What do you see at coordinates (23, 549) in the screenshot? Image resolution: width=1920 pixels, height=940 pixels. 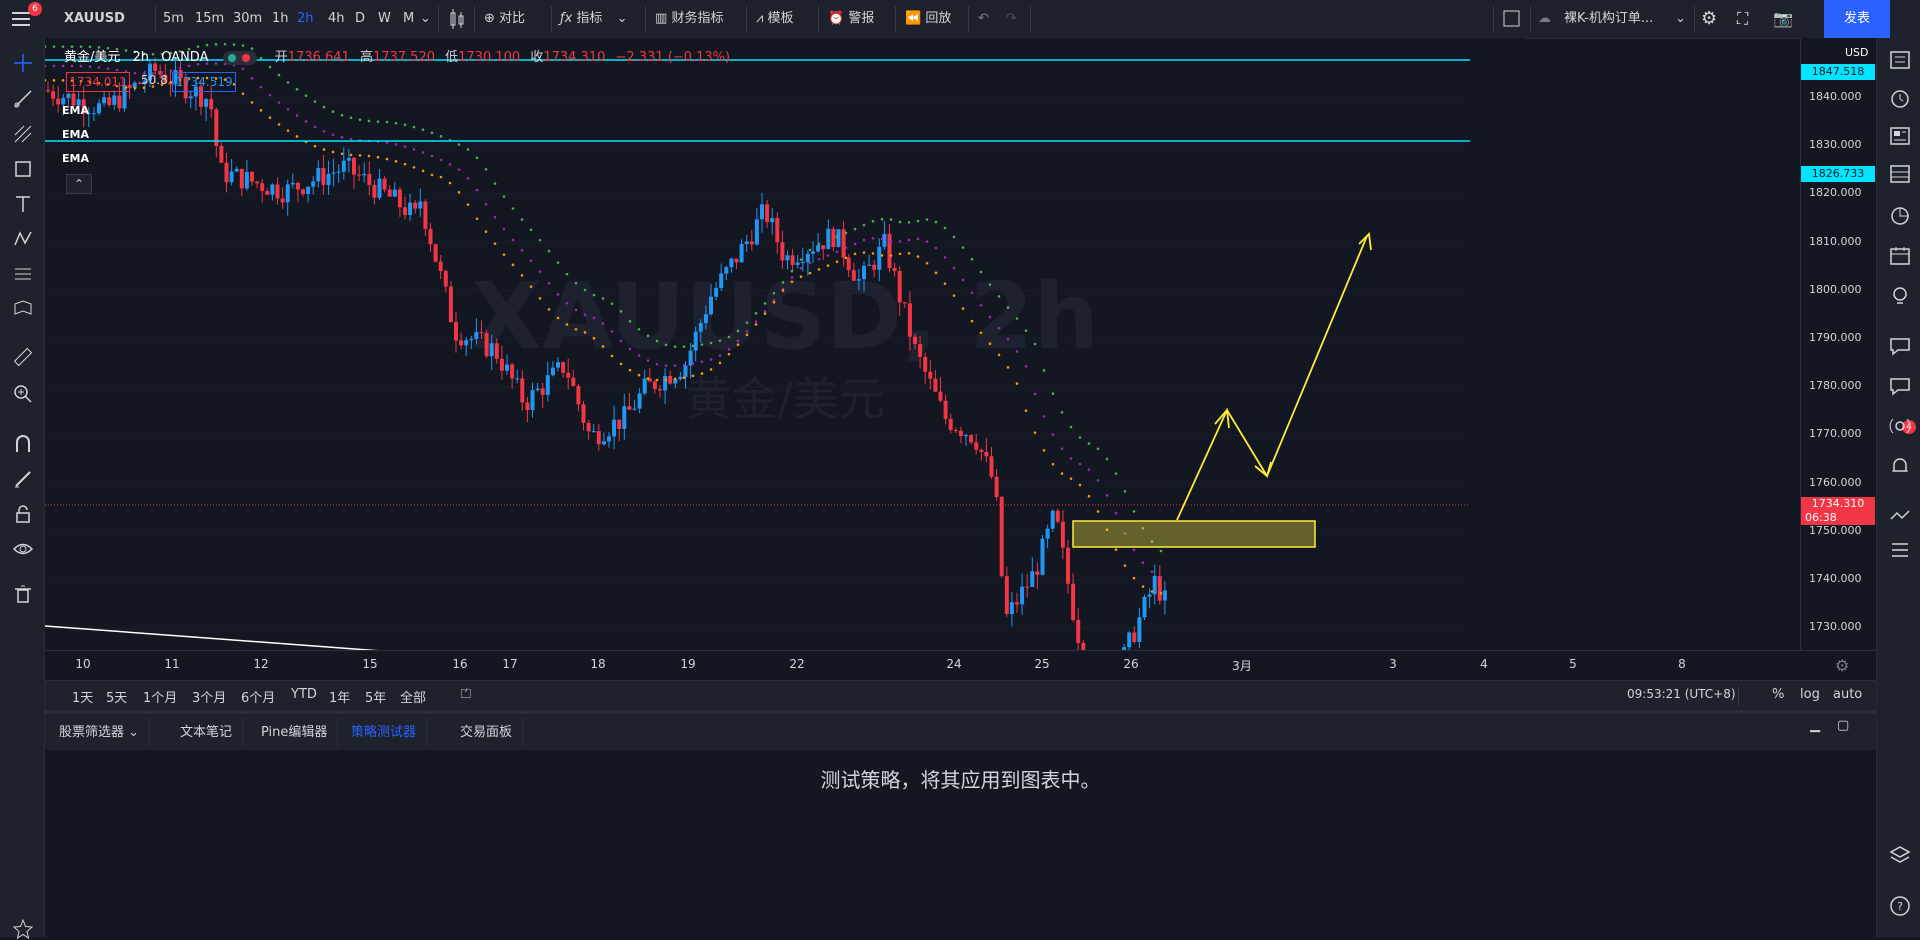 I see `eye-icon` at bounding box center [23, 549].